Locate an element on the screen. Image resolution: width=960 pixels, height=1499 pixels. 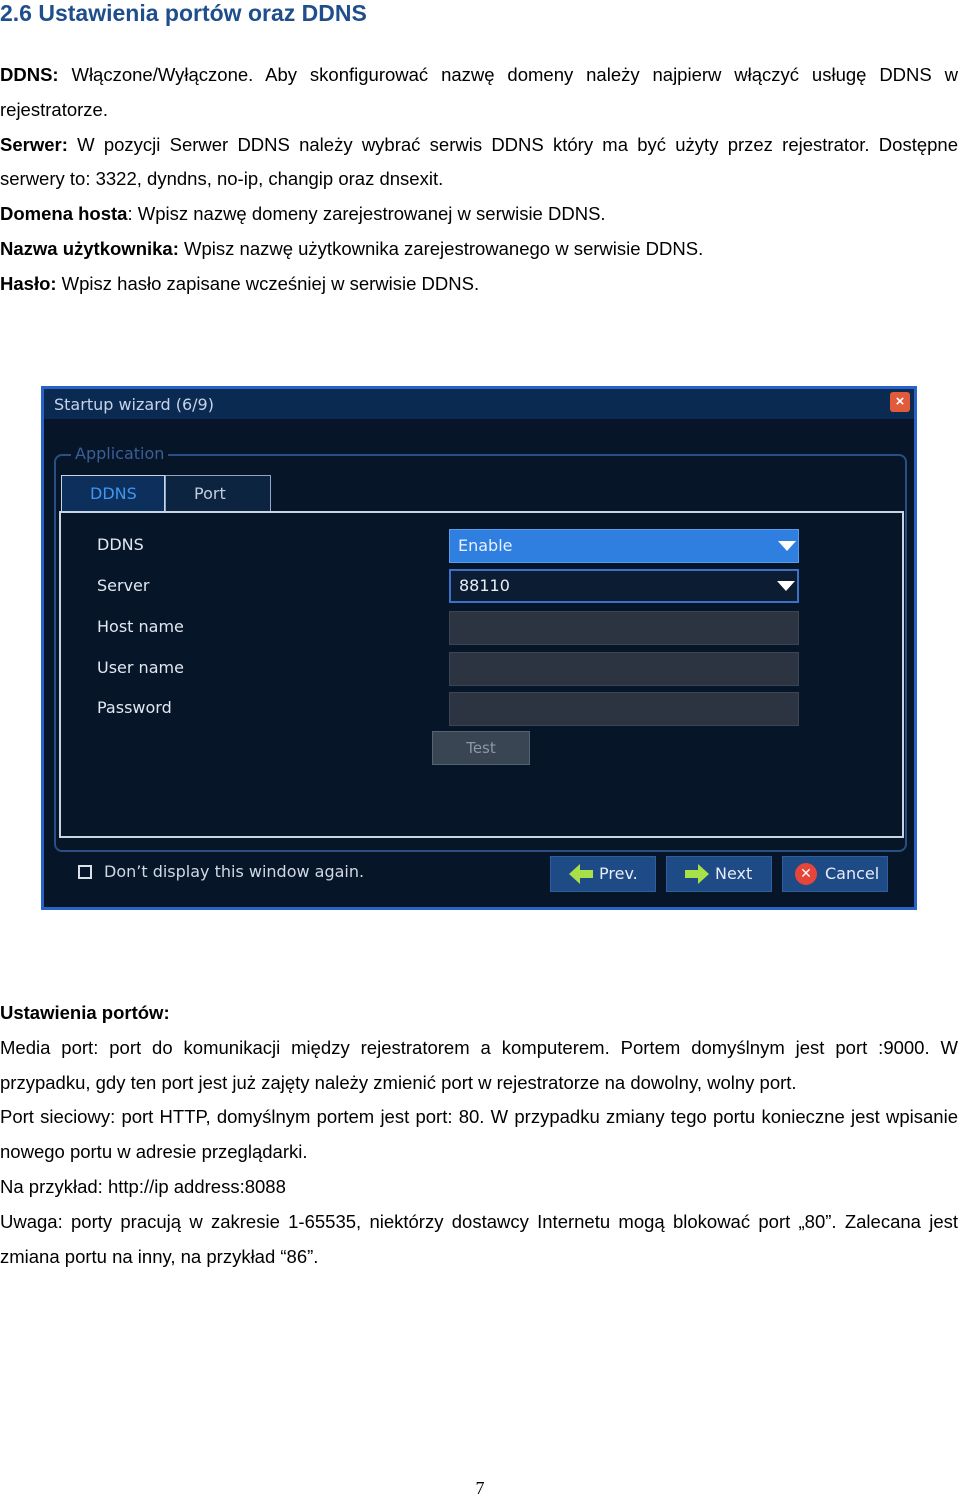
user-name-input is located at coordinates (624, 669).